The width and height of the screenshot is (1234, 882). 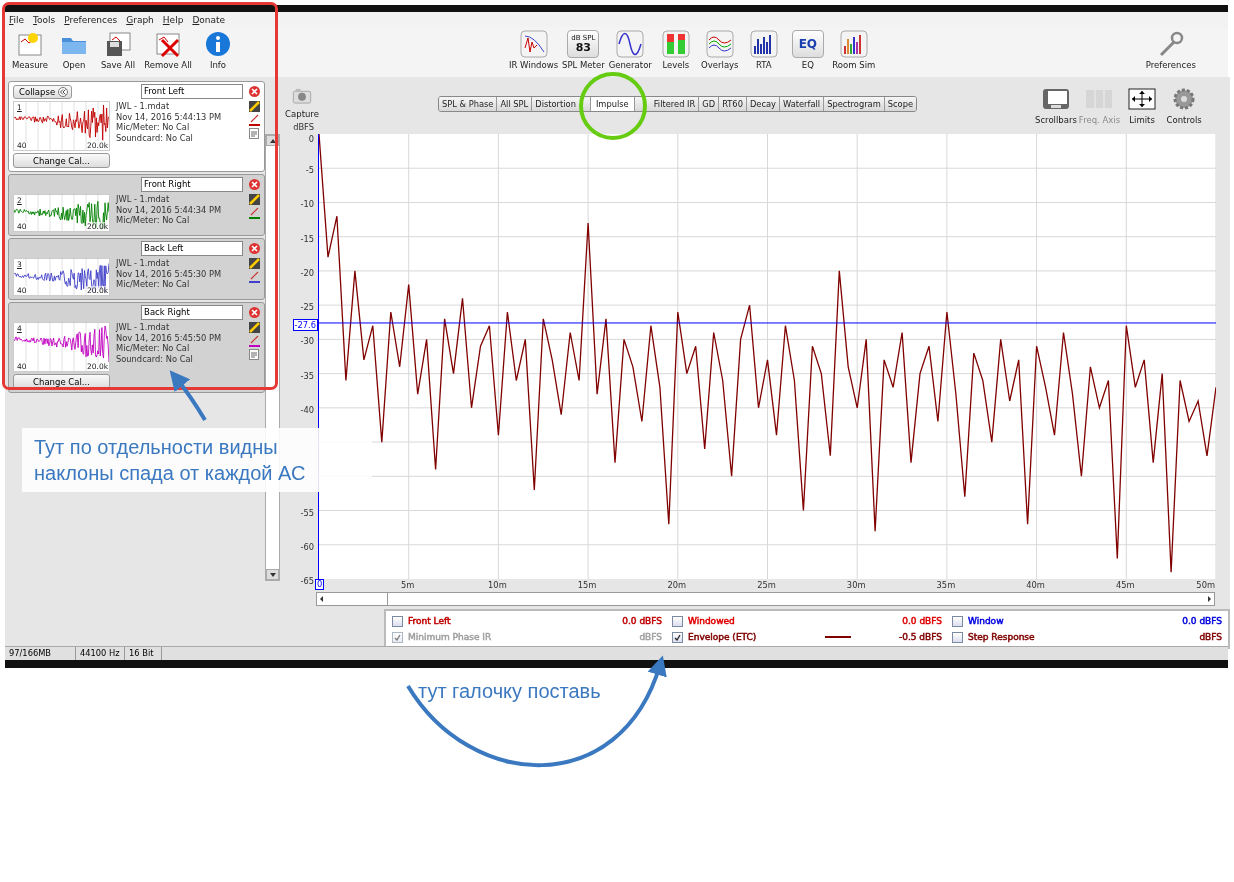 What do you see at coordinates (209, 19) in the screenshot?
I see `menu-item: Donate` at bounding box center [209, 19].